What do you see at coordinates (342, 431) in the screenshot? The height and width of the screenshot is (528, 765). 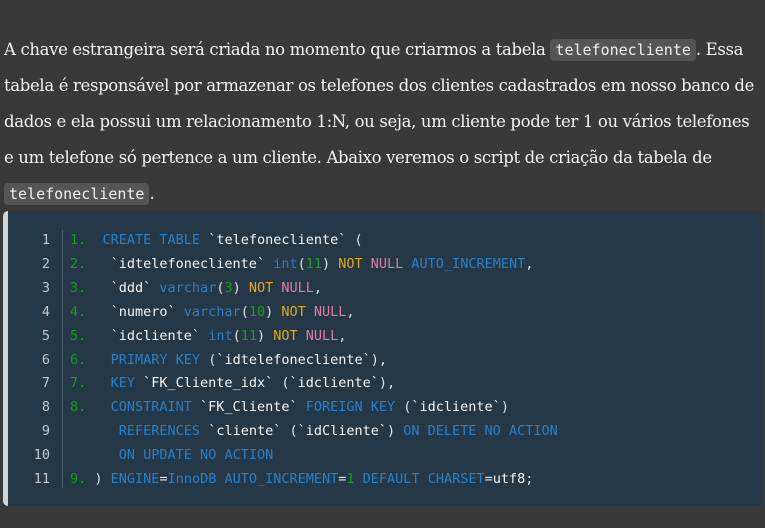 I see `code-token: `idCliente`` at bounding box center [342, 431].